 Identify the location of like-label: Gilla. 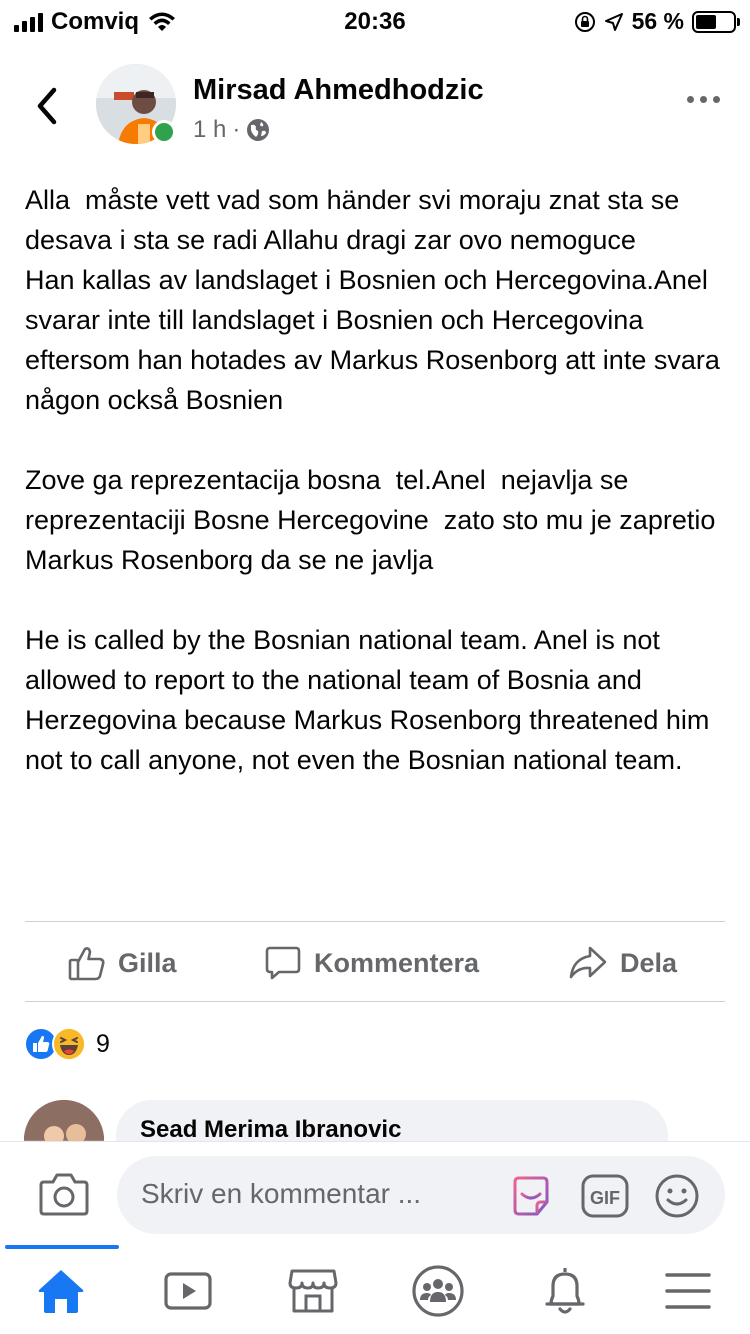
(147, 962).